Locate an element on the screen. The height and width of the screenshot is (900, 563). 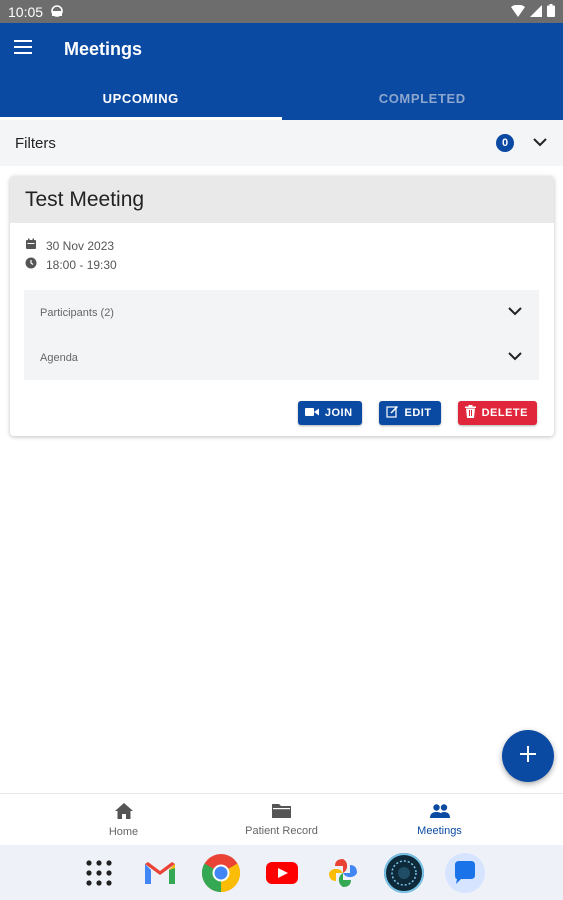
meeting-details-panel: Participants (2) Agenda is located at coordinates (281, 335).